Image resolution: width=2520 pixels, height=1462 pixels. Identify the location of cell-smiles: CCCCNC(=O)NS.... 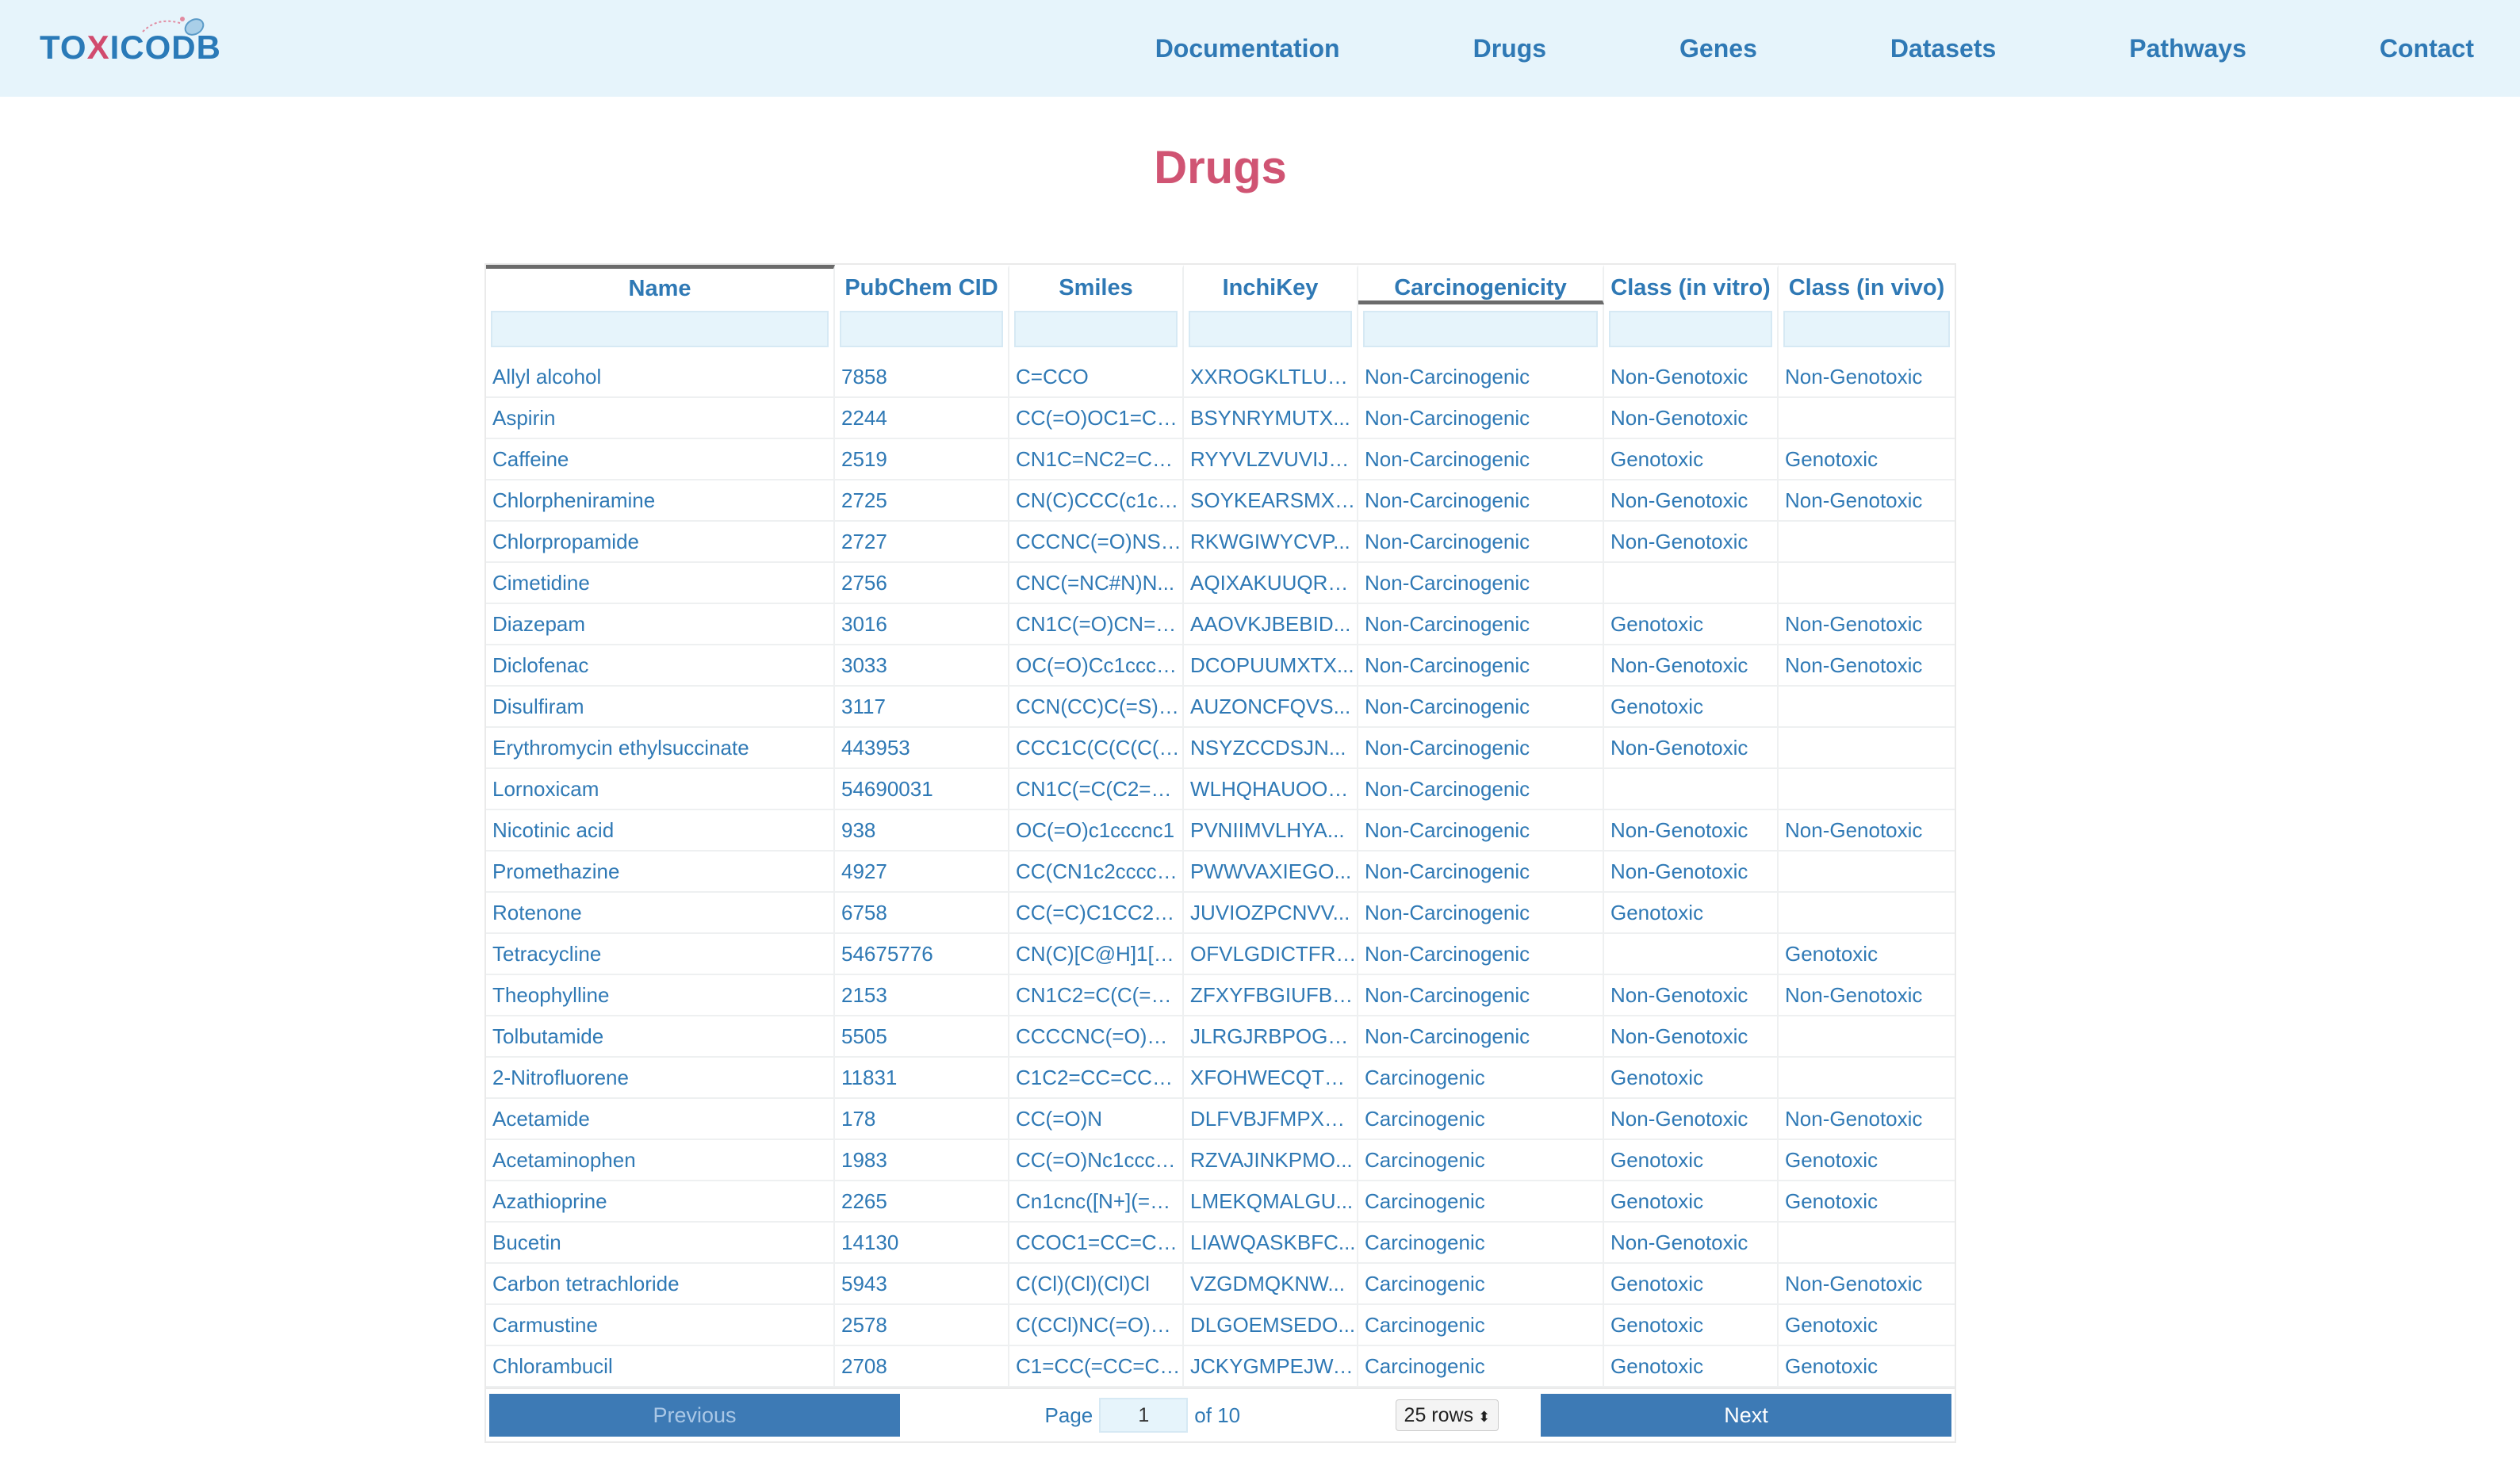
(1096, 1036).